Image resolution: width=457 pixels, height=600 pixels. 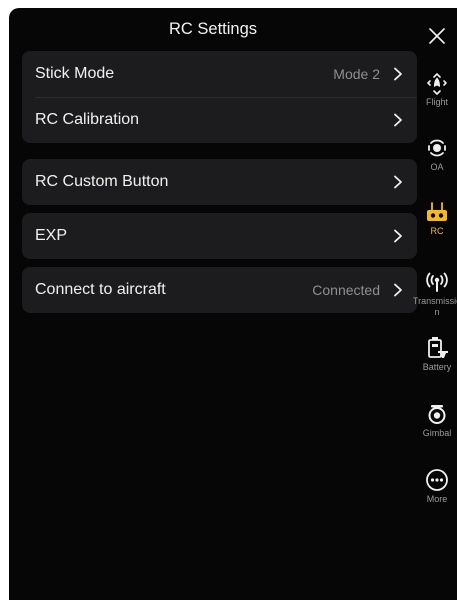 I want to click on sidebar-item-more: More, so click(x=437, y=486).